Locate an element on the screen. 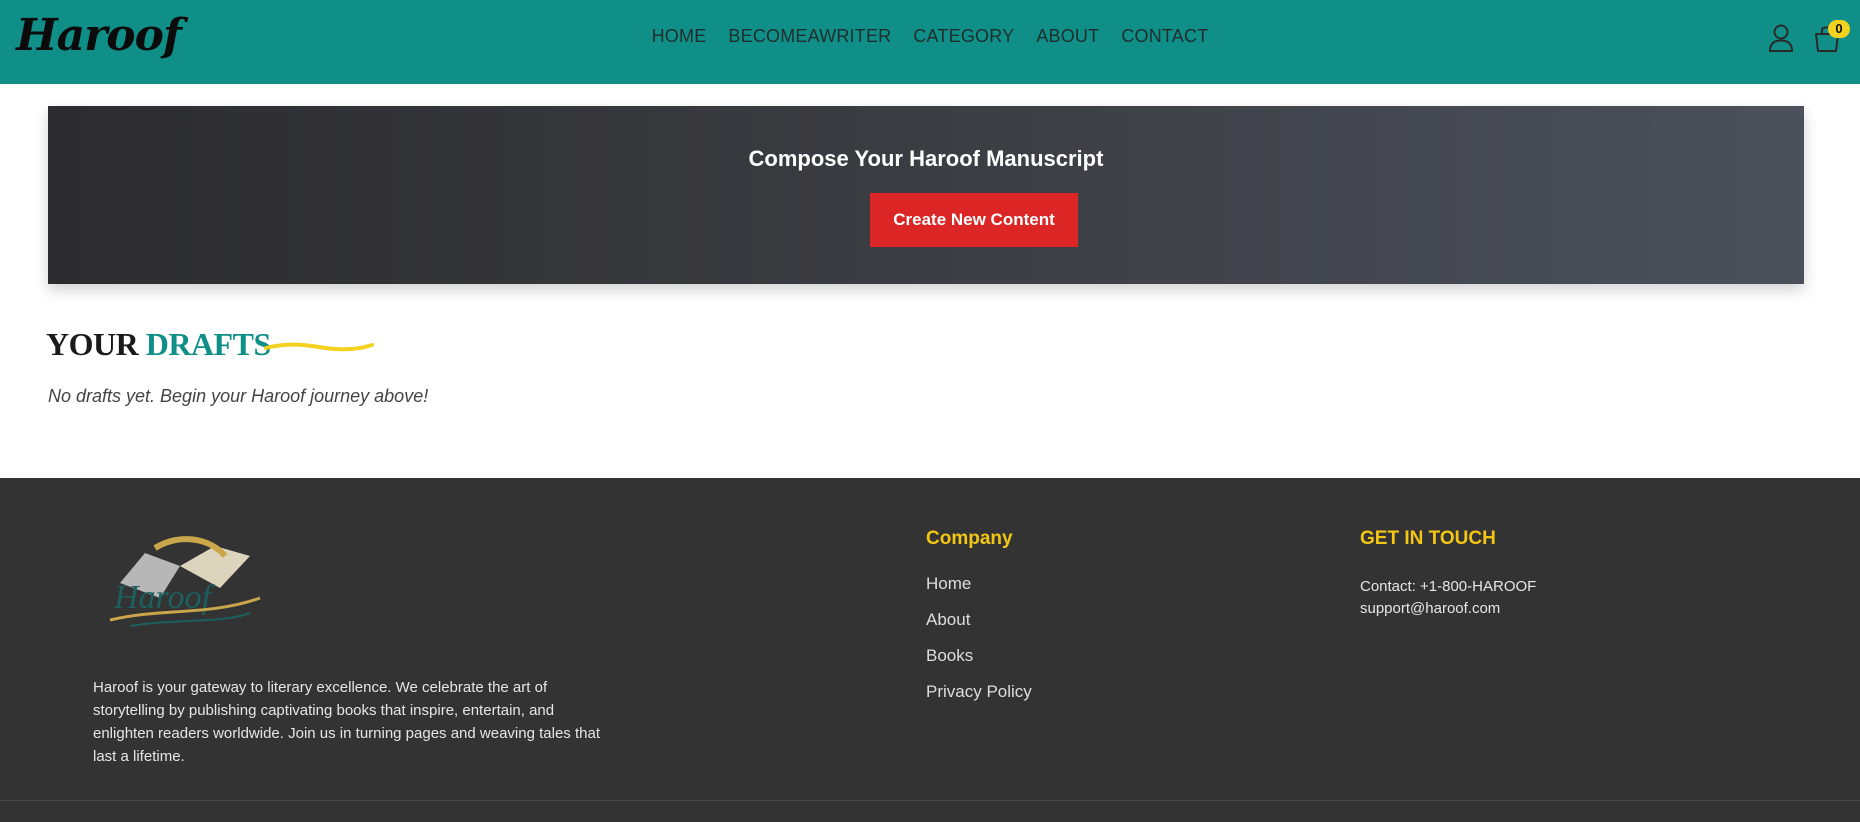 This screenshot has height=822, width=1860. drafts-heading: YOUR DRAFTS is located at coordinates (158, 344).